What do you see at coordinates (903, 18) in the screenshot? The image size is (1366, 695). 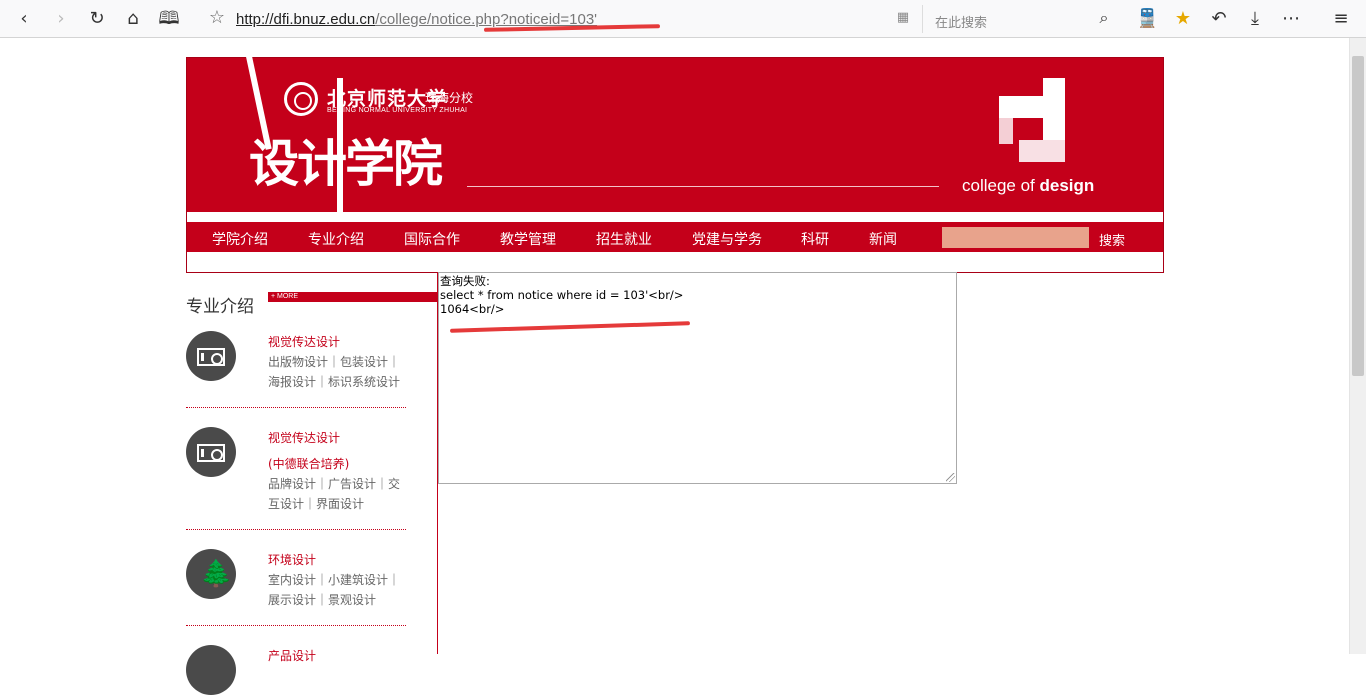 I see `qr-code-icon: ▦` at bounding box center [903, 18].